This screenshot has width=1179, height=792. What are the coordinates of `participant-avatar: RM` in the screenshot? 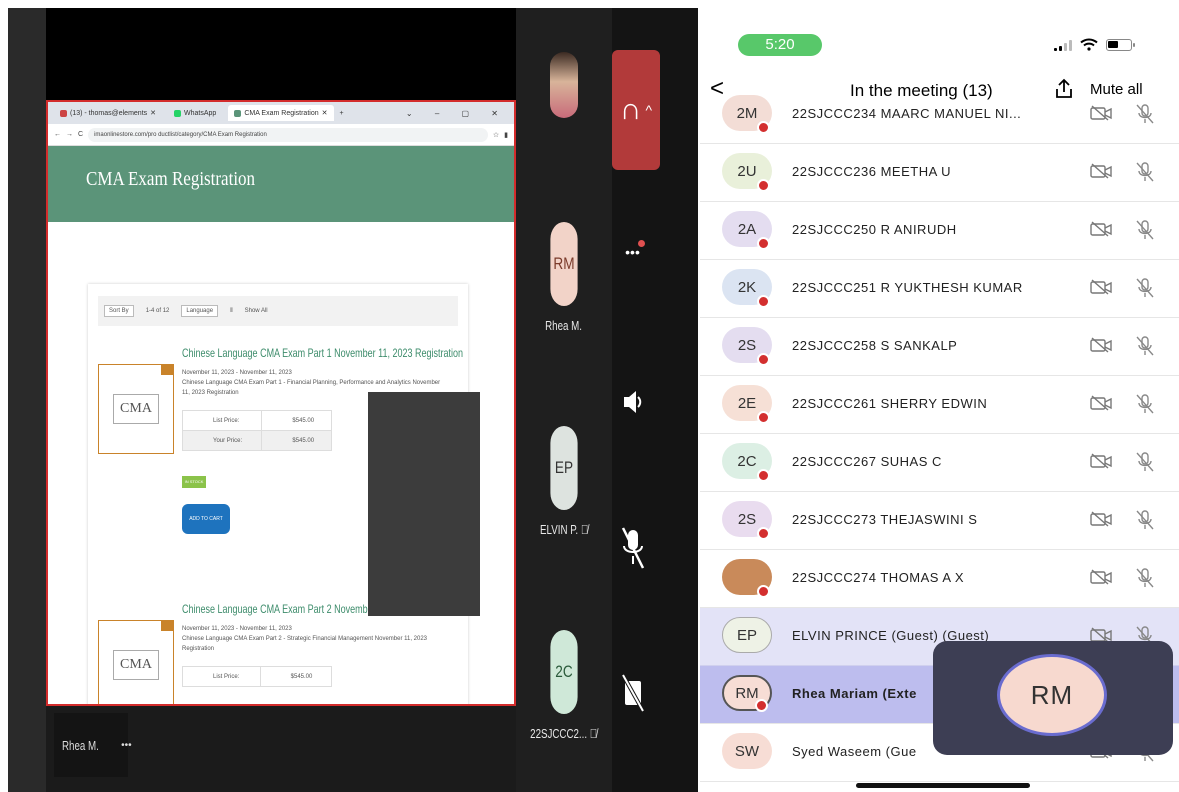 It's located at (747, 693).